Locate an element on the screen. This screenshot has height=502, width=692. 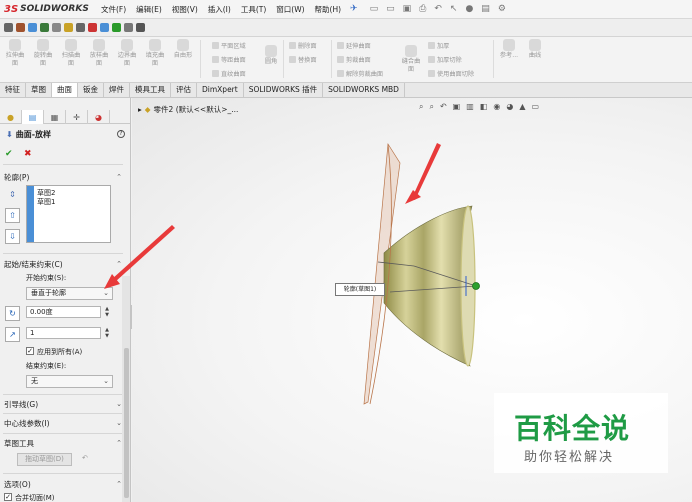
loft-surface-icon: ⬇ is located at coordinates (9, 134).